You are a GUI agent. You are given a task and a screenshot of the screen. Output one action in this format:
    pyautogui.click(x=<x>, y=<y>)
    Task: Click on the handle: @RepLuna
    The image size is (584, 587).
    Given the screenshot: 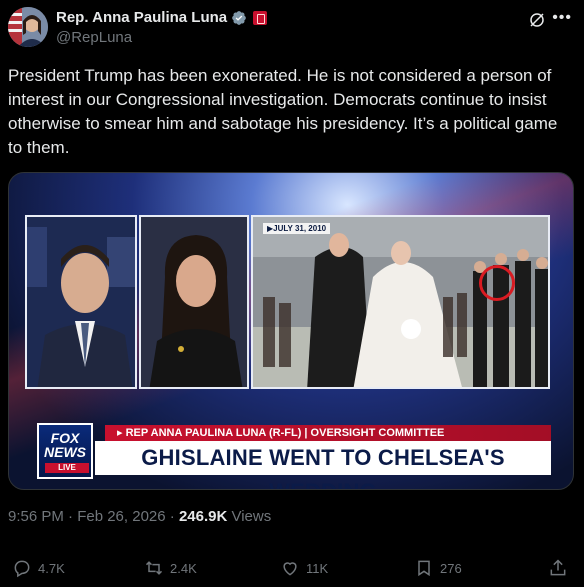 What is the action you would take?
    pyautogui.click(x=94, y=37)
    